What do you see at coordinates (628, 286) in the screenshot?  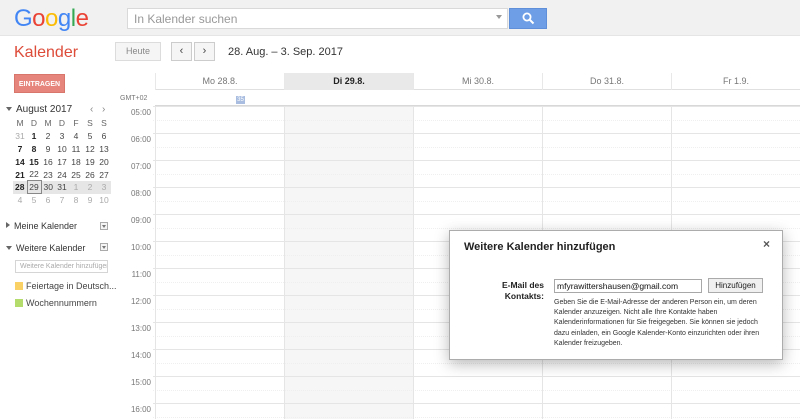 I see `email-field: mfyrawittershausen@gmail.com` at bounding box center [628, 286].